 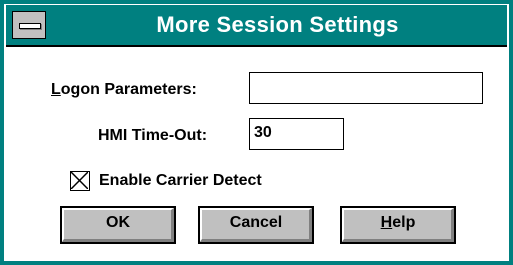 I want to click on help-label-text: elp, so click(x=404, y=222).